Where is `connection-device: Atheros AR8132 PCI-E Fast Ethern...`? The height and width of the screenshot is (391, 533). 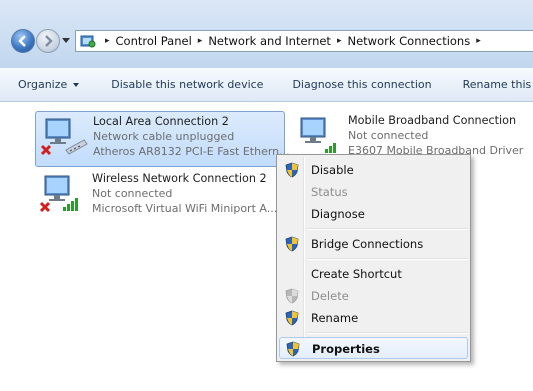
connection-device: Atheros AR8132 PCI-E Fast Ethern... is located at coordinates (191, 151).